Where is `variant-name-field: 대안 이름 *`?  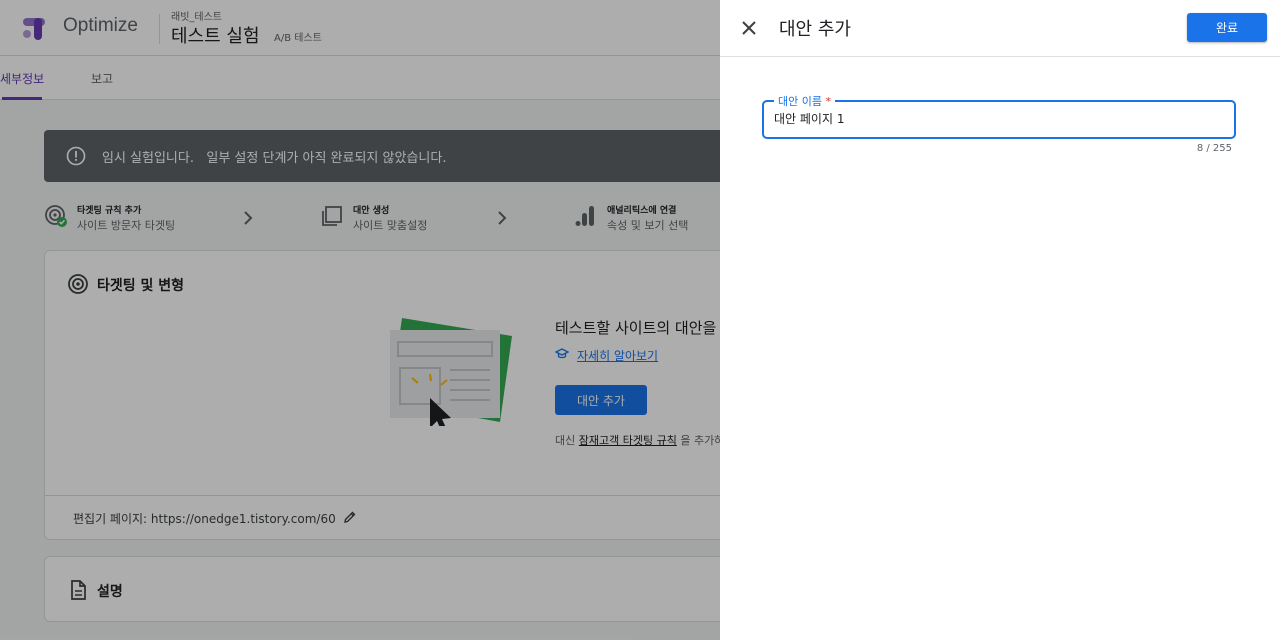 variant-name-field: 대안 이름 * is located at coordinates (999, 116).